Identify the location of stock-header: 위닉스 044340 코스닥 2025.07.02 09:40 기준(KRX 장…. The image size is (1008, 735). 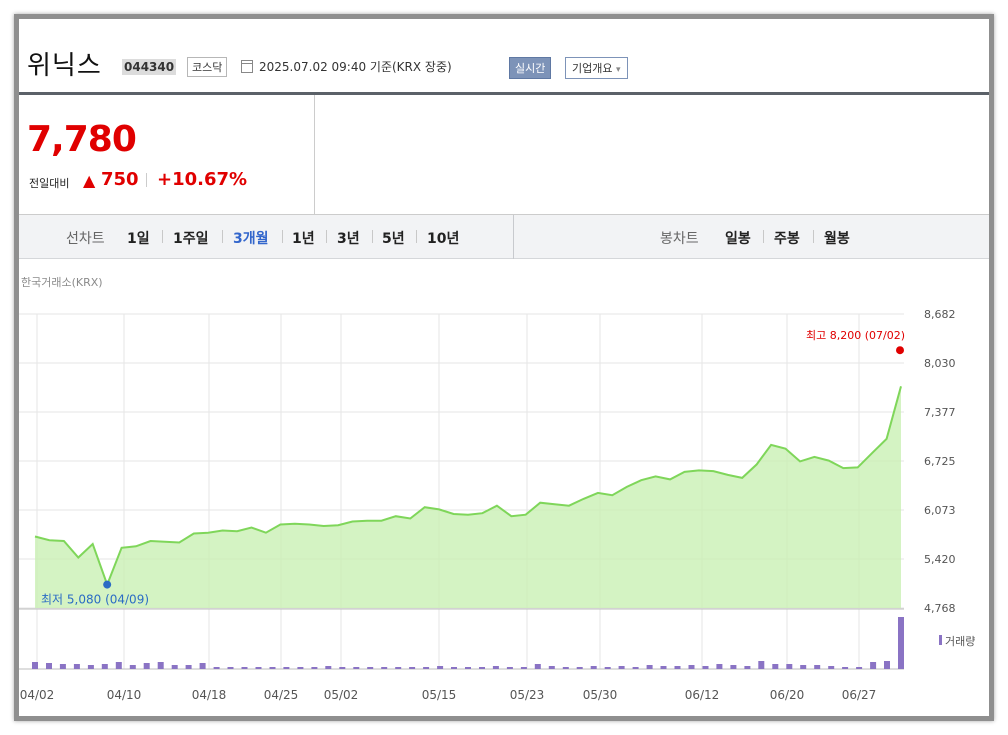
(504, 57).